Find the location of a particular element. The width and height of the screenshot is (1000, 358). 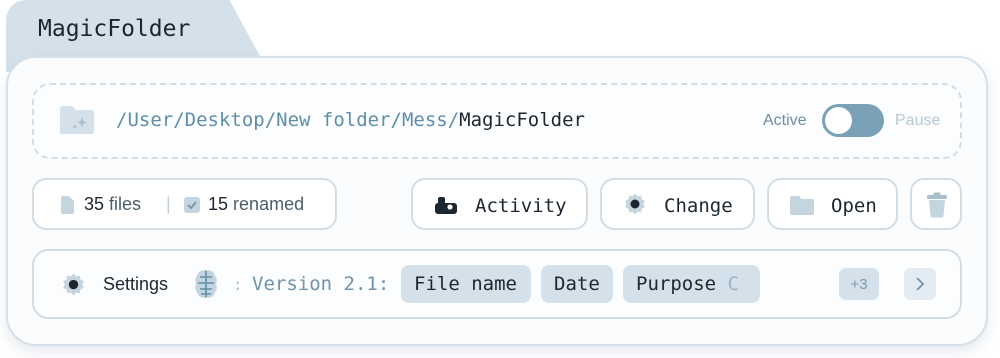

activity-label: Activity is located at coordinates (521, 206).